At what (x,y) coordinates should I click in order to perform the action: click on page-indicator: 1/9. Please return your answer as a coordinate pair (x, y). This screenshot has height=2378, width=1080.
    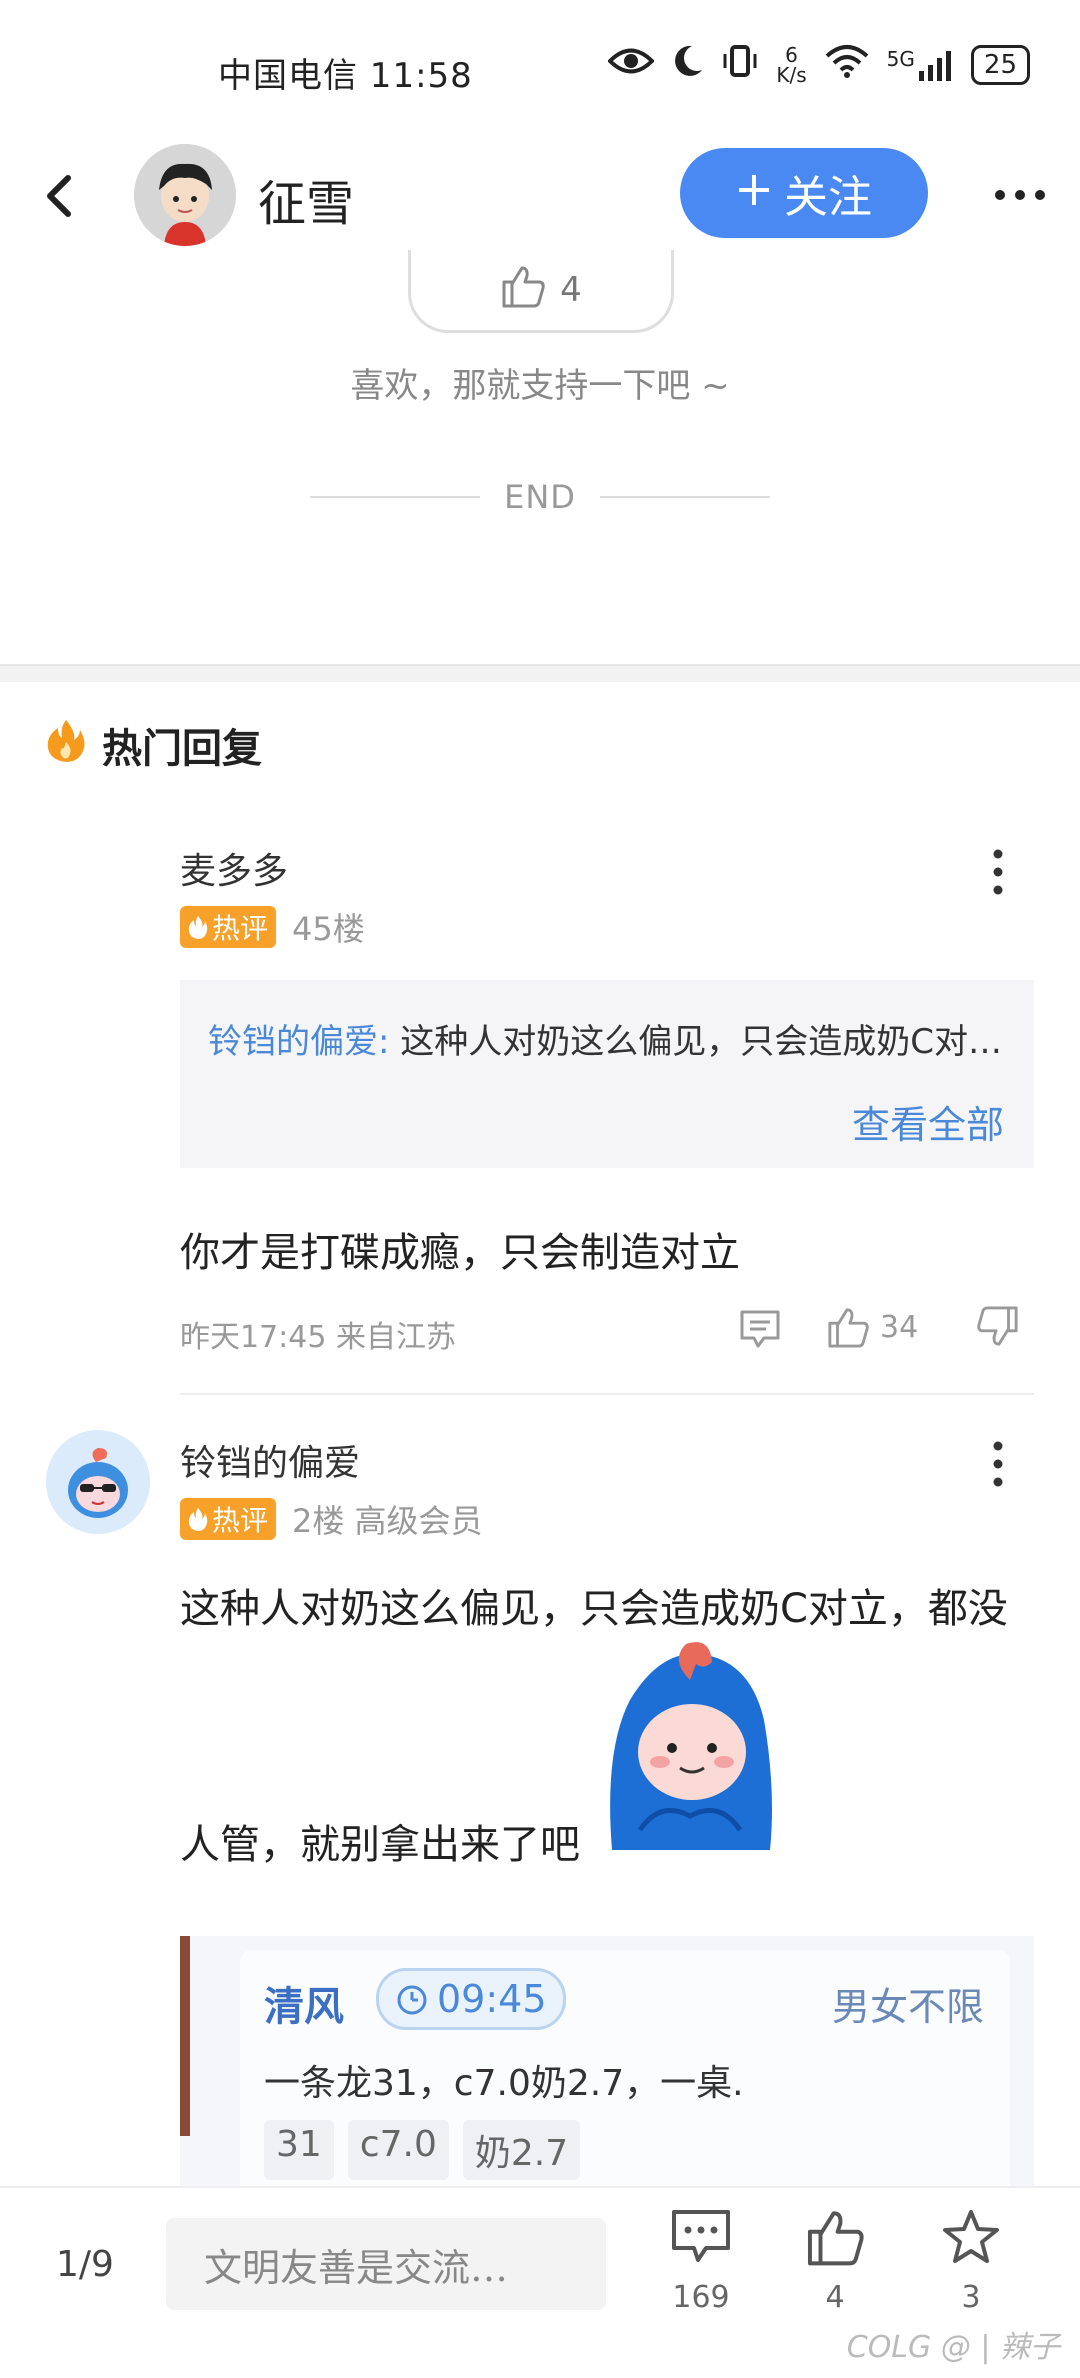
    Looking at the image, I should click on (85, 2264).